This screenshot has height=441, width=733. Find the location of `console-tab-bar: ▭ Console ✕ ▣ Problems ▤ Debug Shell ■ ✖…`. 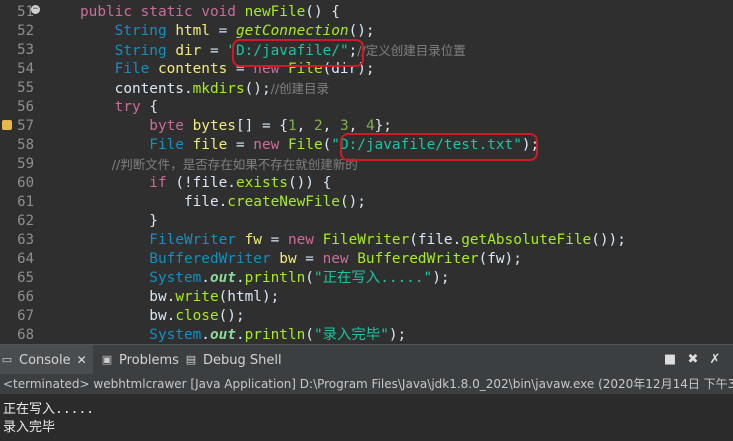

console-tab-bar: ▭ Console ✕ ▣ Problems ▤ Debug Shell ■ ✖… is located at coordinates (366, 359).